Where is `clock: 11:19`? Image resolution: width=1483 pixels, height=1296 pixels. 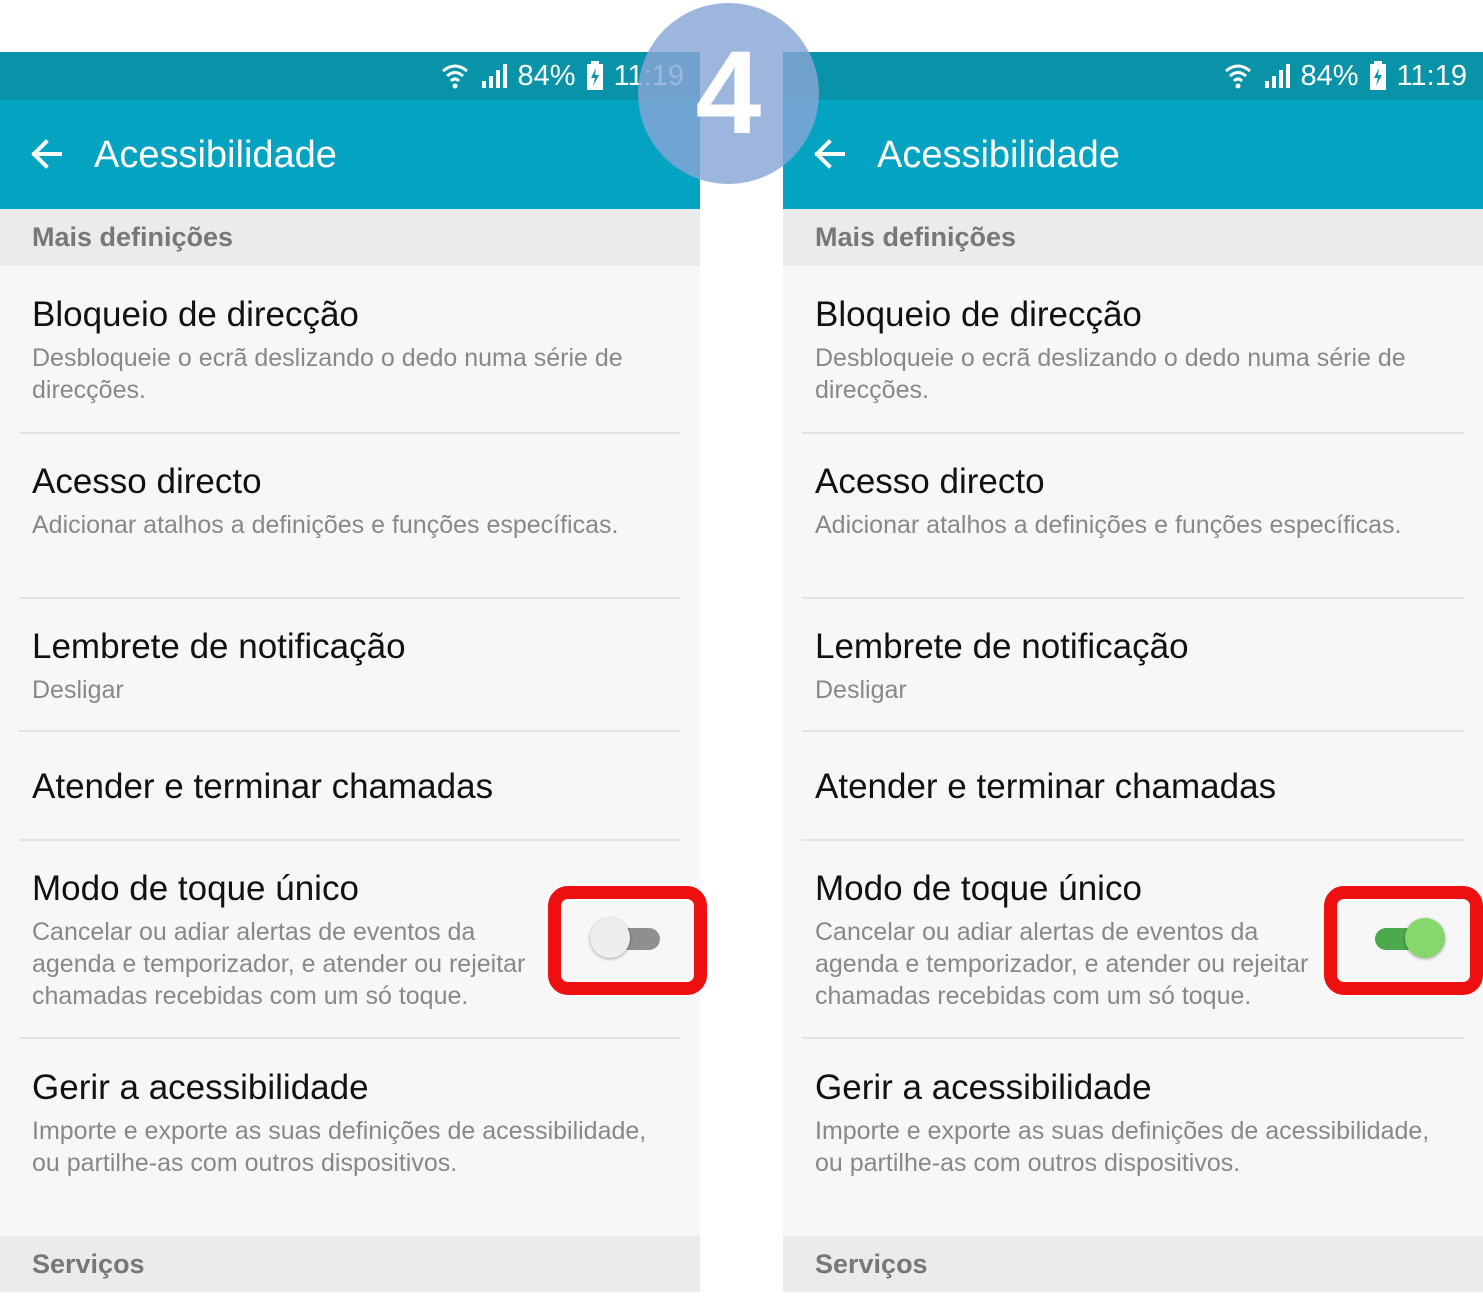 clock: 11:19 is located at coordinates (1431, 75).